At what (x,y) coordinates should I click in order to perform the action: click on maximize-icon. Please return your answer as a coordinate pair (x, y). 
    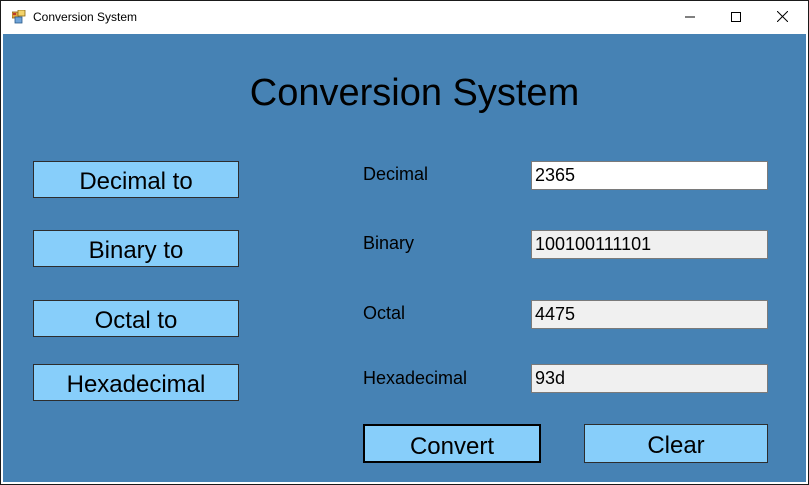
    Looking at the image, I should click on (736, 18).